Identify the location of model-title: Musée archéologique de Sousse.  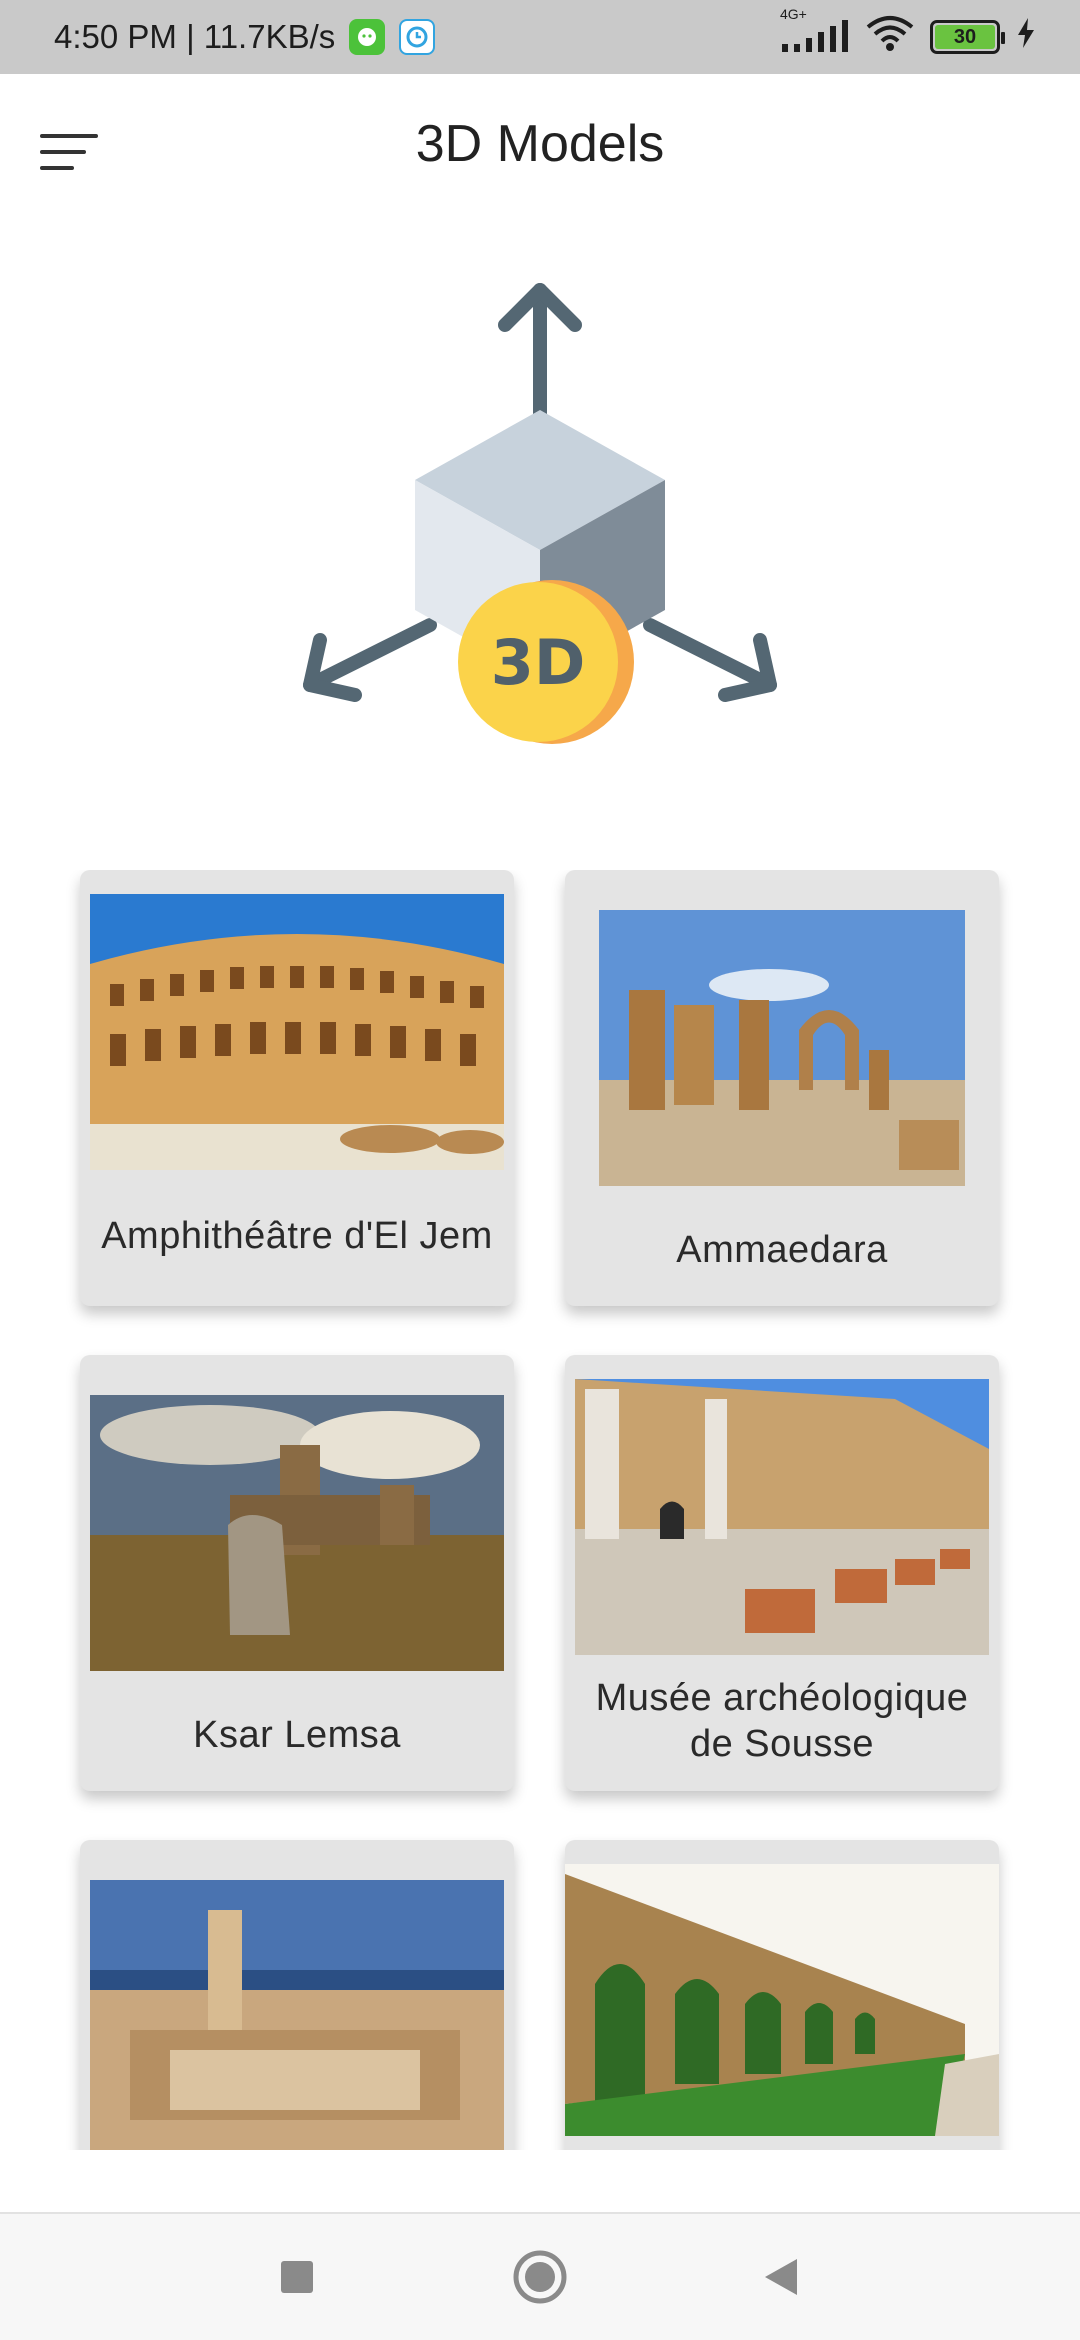
(782, 1721).